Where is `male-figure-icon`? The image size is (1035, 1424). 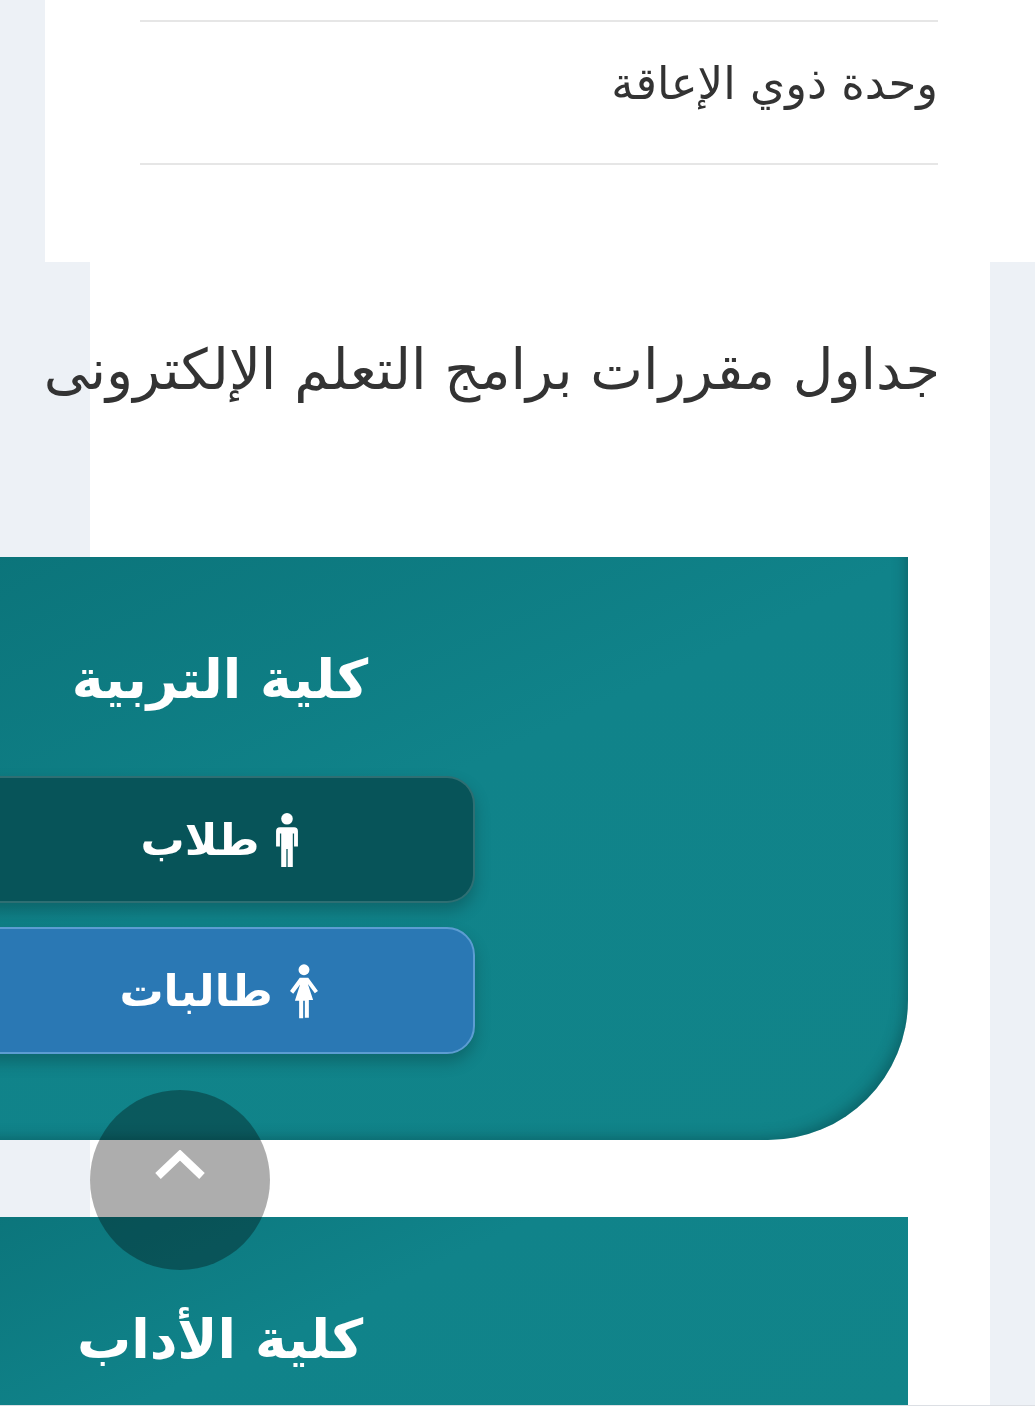 male-figure-icon is located at coordinates (286, 839).